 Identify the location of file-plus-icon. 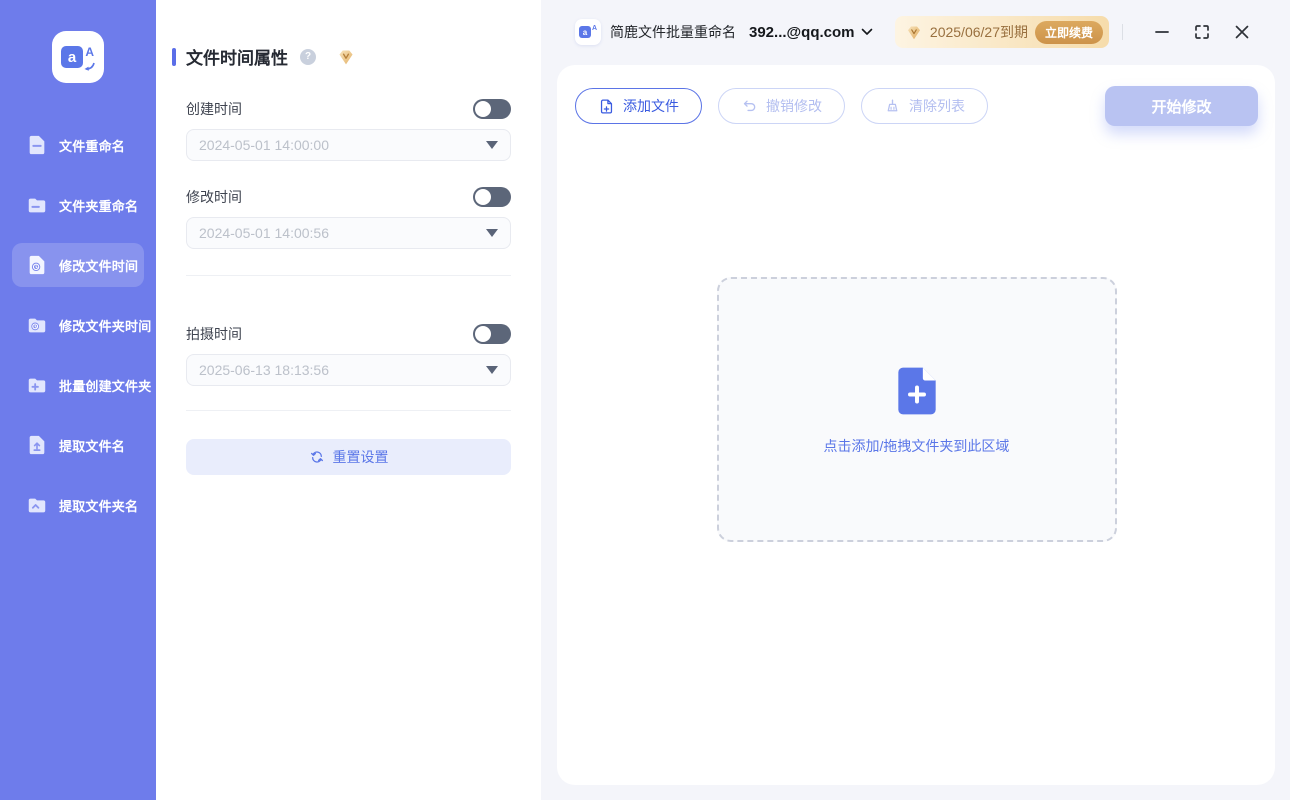
(606, 106).